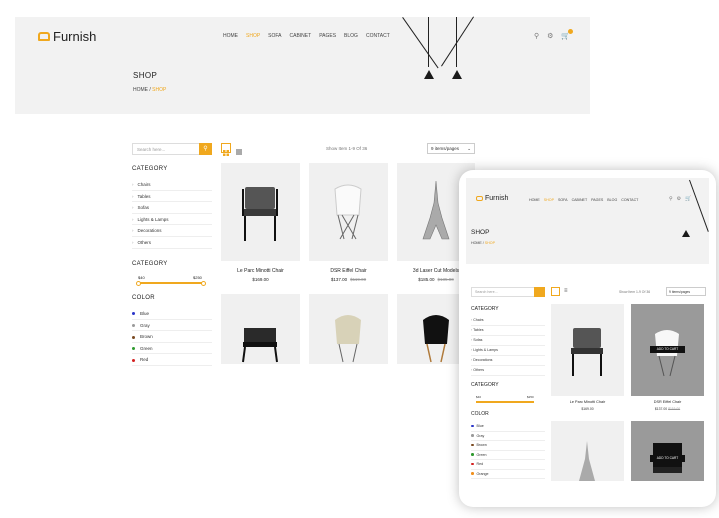 The image size is (719, 518). I want to click on category-label: Tables, so click(144, 196).